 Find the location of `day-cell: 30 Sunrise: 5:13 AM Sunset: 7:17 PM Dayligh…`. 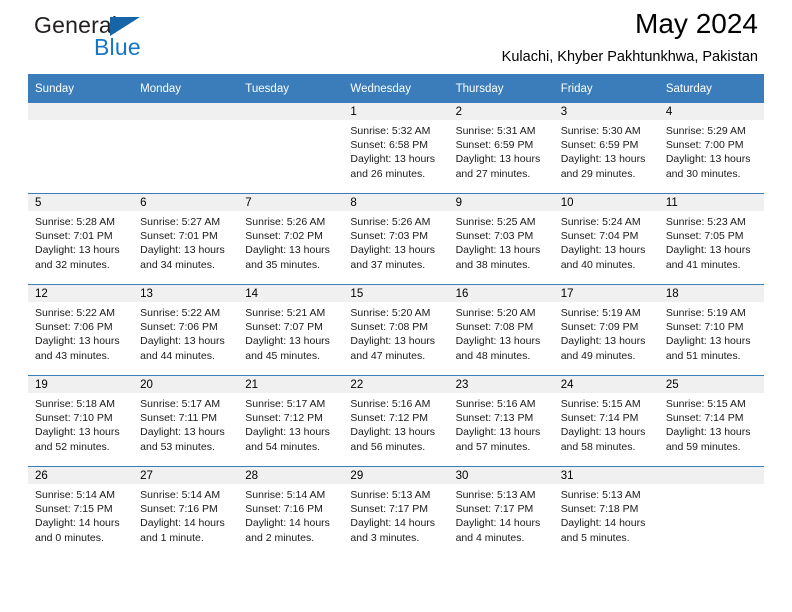

day-cell: 30 Sunrise: 5:13 AM Sunset: 7:17 PM Dayligh… is located at coordinates (501, 512).